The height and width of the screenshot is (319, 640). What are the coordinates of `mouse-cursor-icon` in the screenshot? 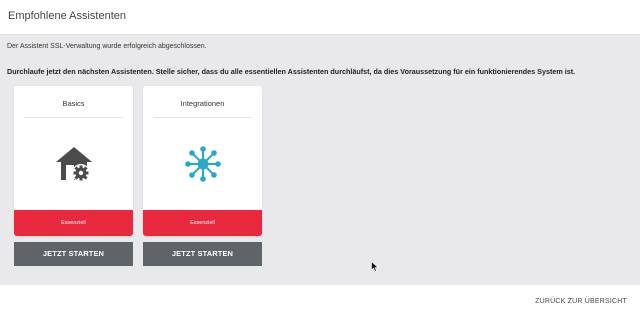 It's located at (375, 266).